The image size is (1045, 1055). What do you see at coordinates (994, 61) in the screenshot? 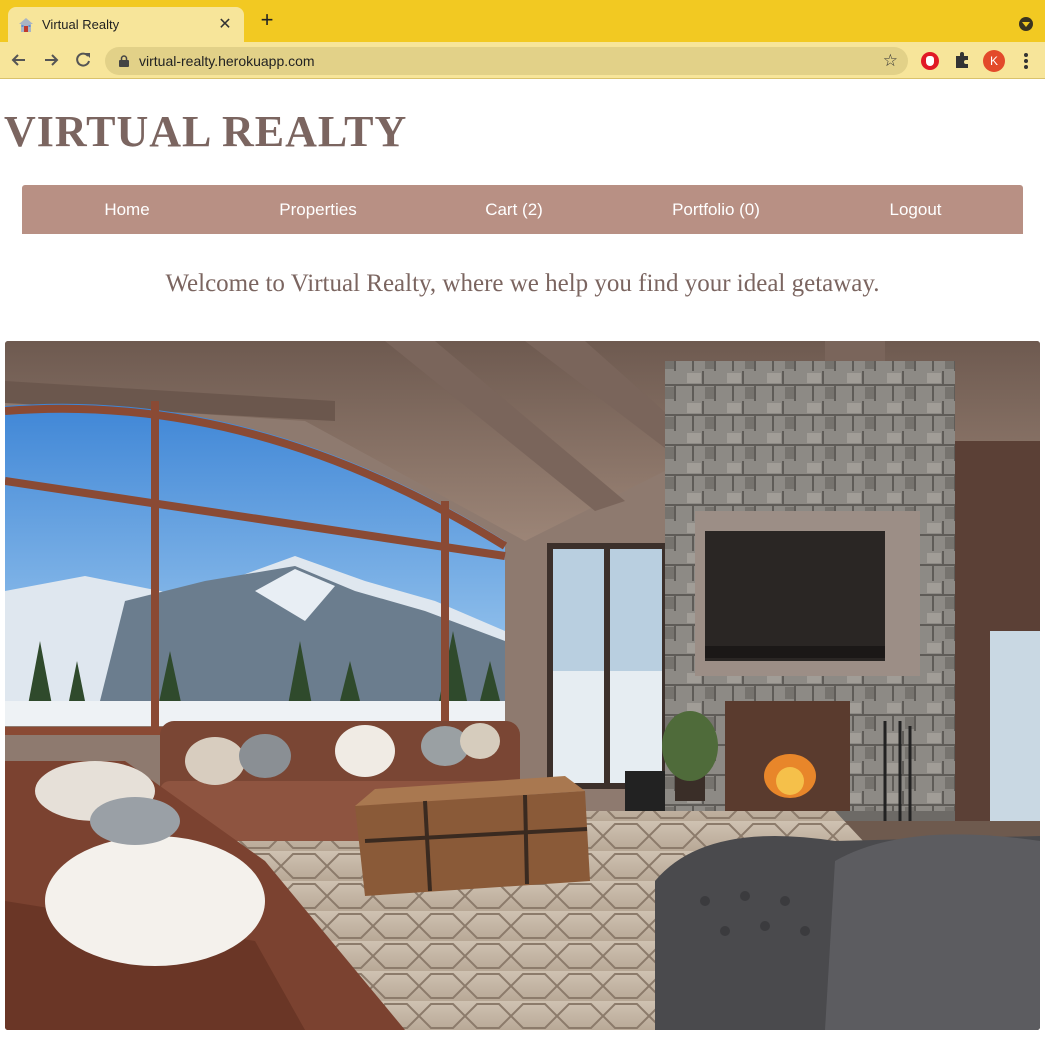
I see `profile-avatar: K` at bounding box center [994, 61].